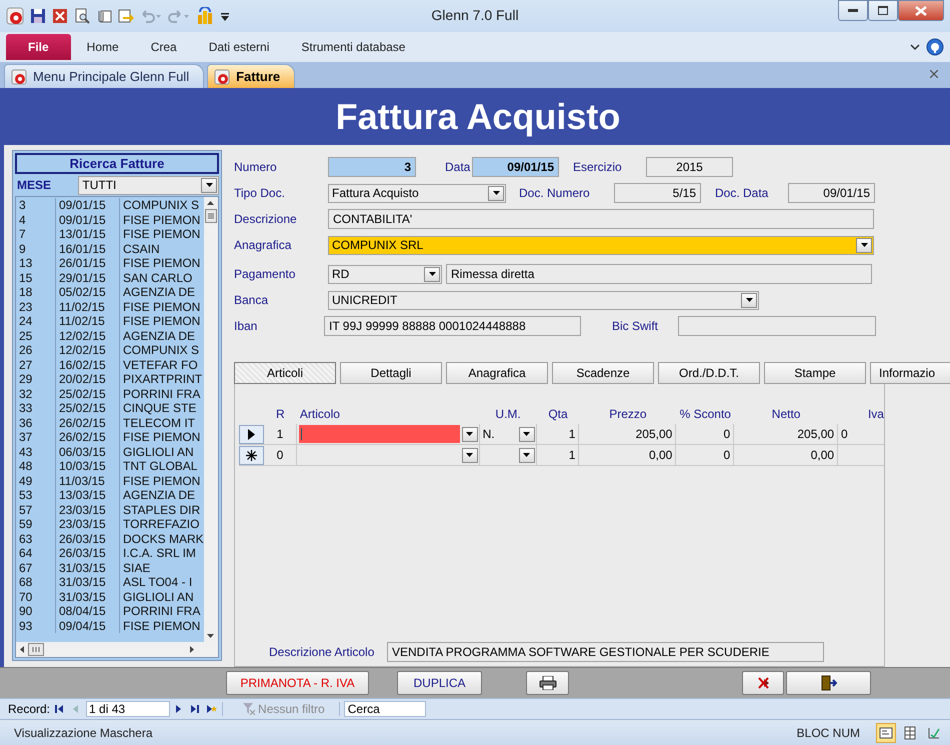 This screenshot has height=745, width=950. I want to click on form-tab: Informazio, so click(910, 373).